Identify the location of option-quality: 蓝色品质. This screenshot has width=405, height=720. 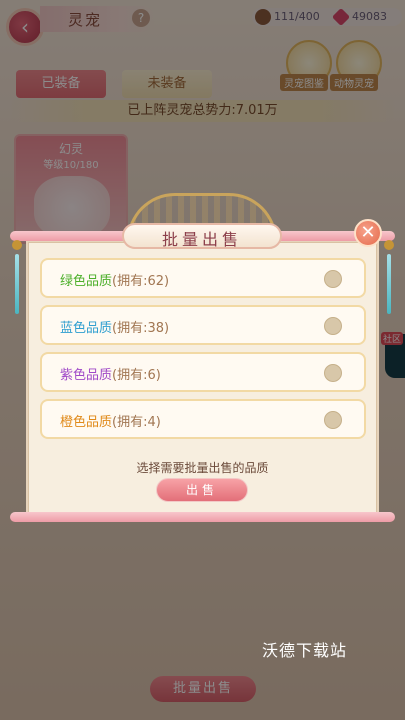
(86, 328).